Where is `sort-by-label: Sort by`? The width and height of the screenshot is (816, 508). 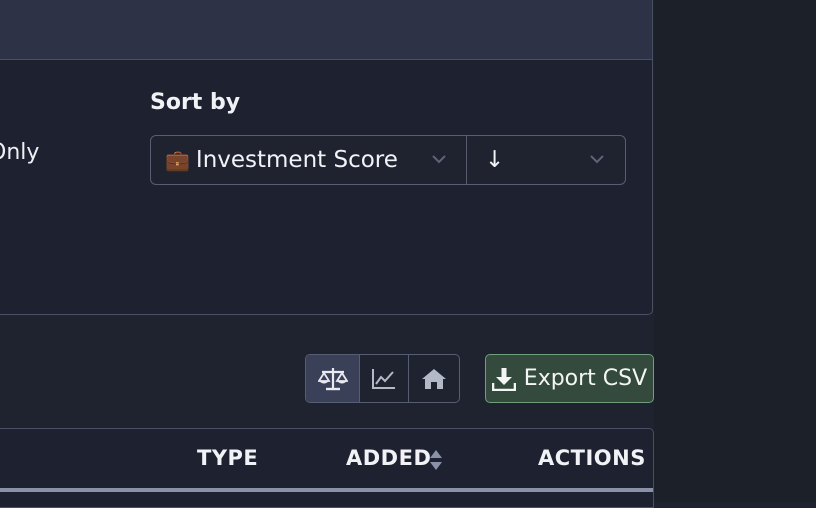
sort-by-label: Sort by is located at coordinates (195, 102).